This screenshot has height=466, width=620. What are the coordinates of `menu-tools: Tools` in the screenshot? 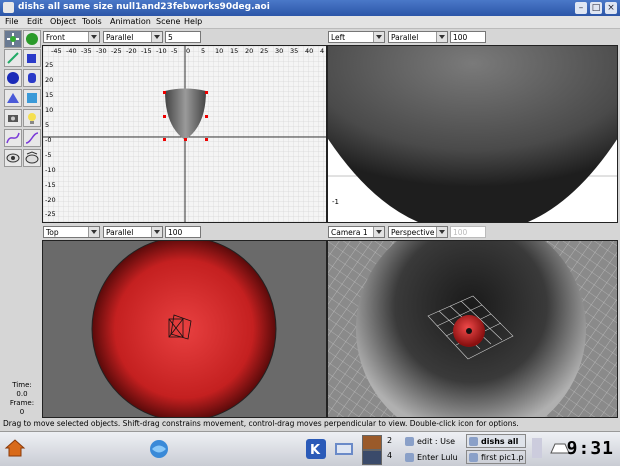 It's located at (92, 22).